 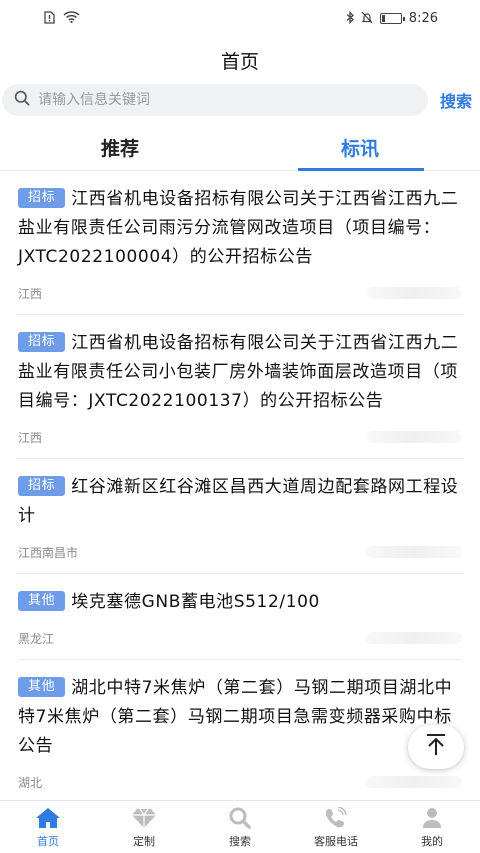 I want to click on arrow-up-icon, so click(x=436, y=747).